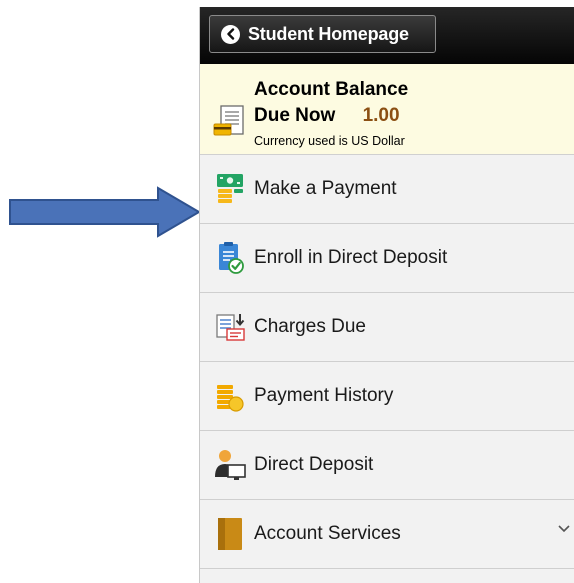  What do you see at coordinates (230, 34) in the screenshot?
I see `back-arrow-icon` at bounding box center [230, 34].